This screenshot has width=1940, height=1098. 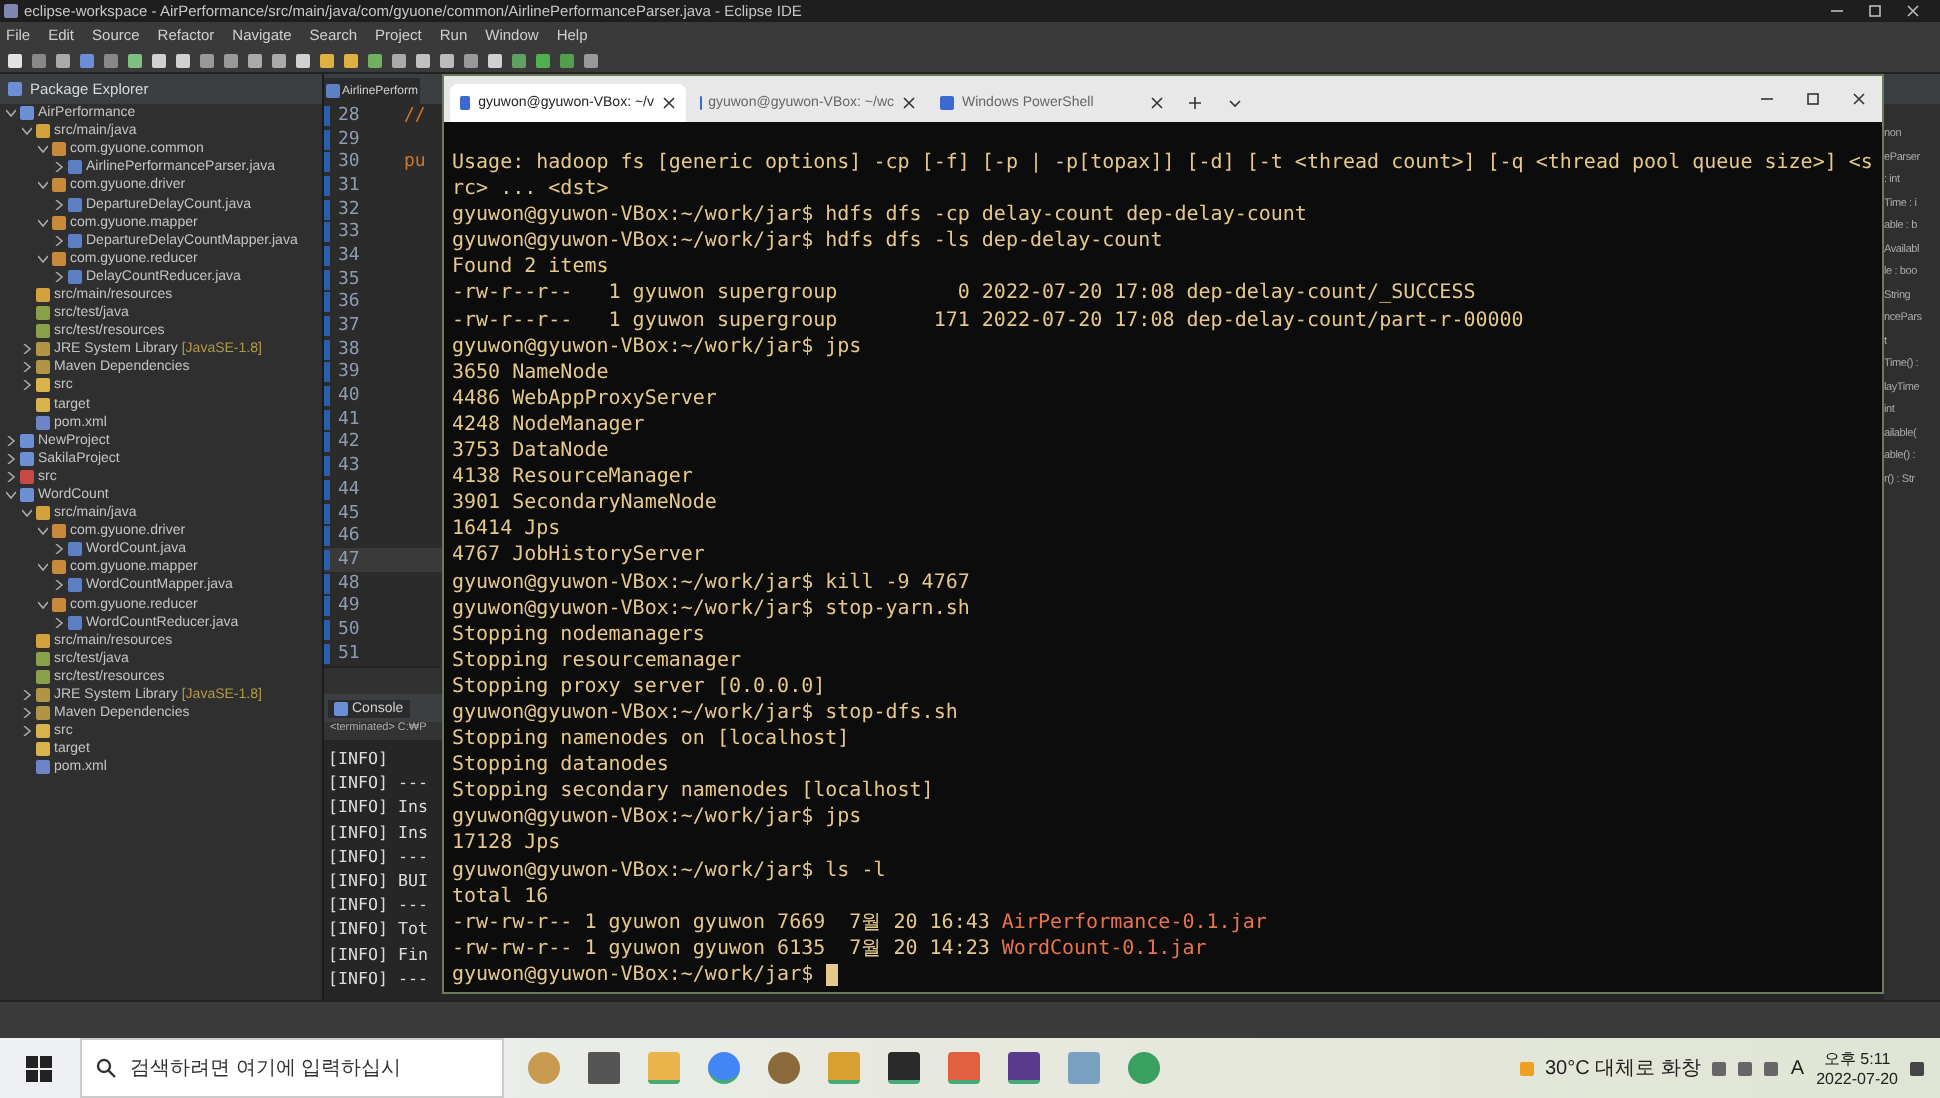 I want to click on terminal-line: -rw-r--r-- 1 gyuwon supergroup 171 2022-07-20 17:08 dep-delay-count/part-r-00000, so click(x=988, y=320).